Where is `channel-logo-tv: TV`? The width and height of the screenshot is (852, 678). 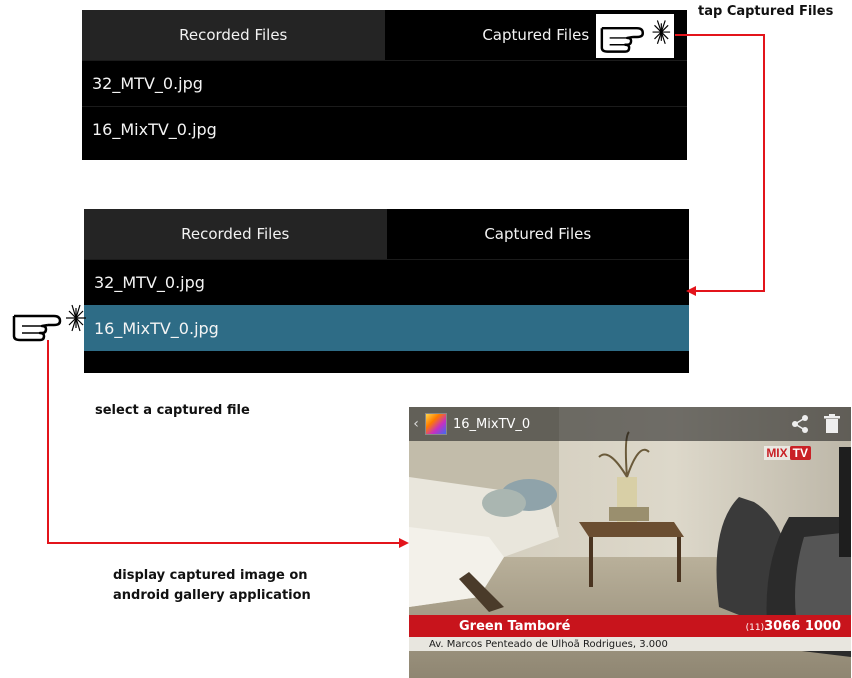 channel-logo-tv: TV is located at coordinates (800, 453).